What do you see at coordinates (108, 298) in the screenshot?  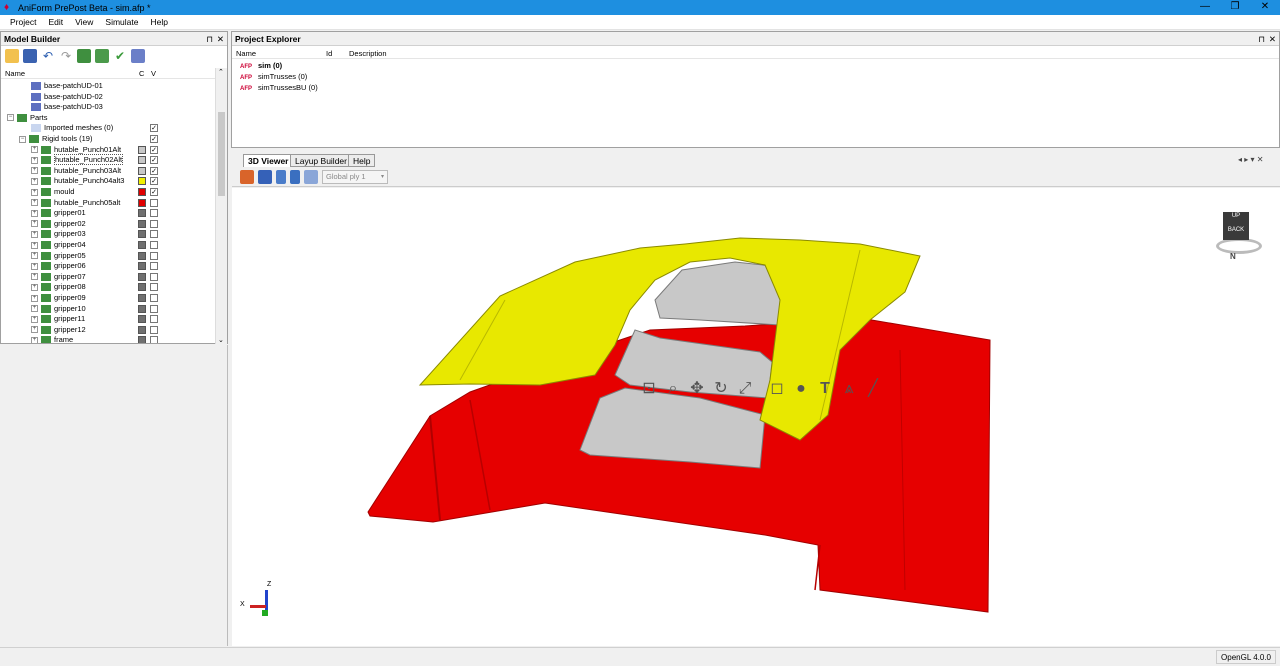 I see `tree-row: + gripper09` at bounding box center [108, 298].